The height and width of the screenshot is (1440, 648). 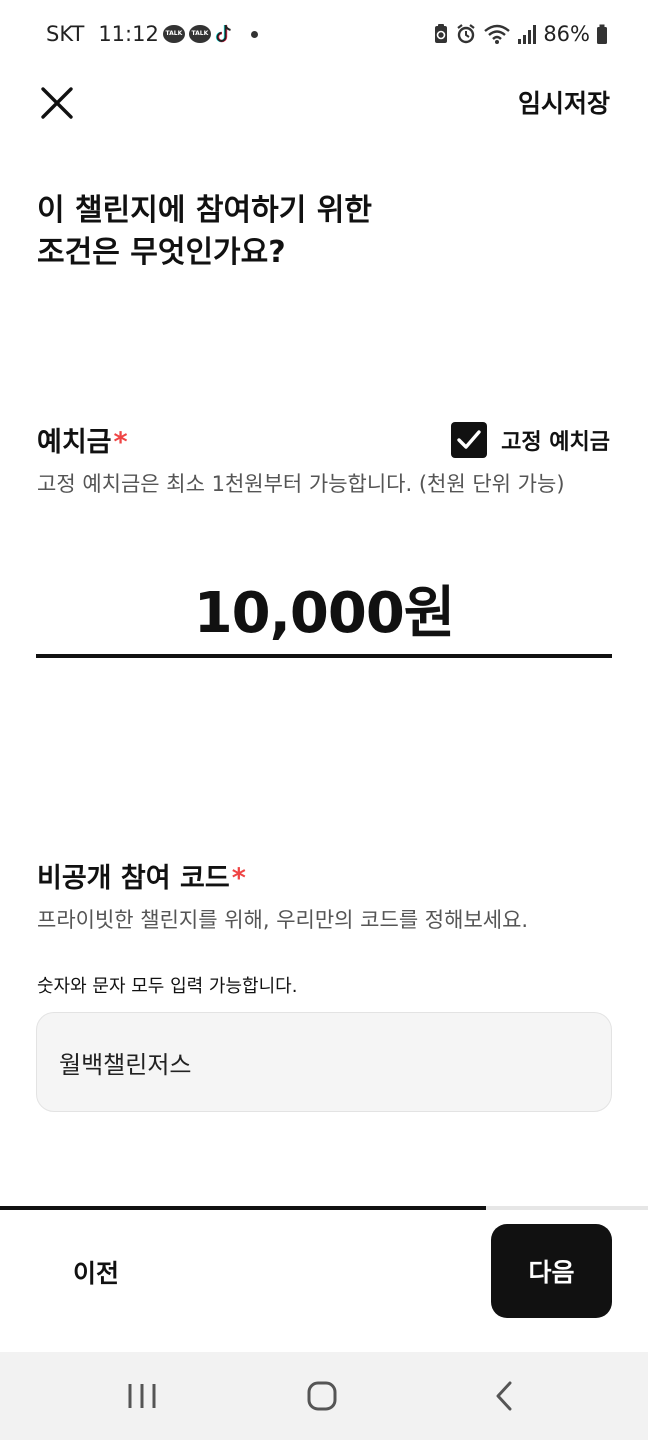 What do you see at coordinates (243, 1208) in the screenshot?
I see `progress-fill` at bounding box center [243, 1208].